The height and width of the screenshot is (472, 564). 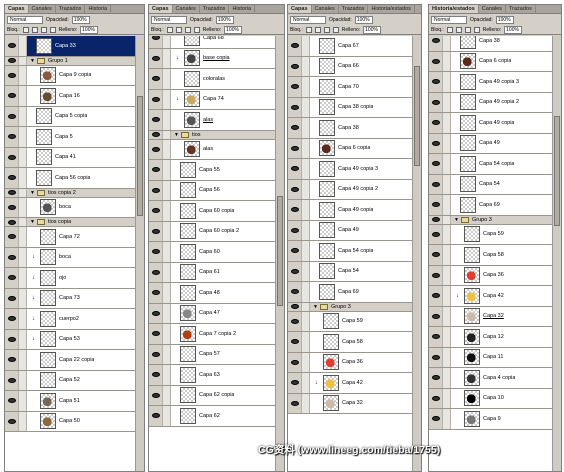 What do you see at coordinates (212, 334) in the screenshot?
I see `layer-row: Capa 7 copia 2` at bounding box center [212, 334].